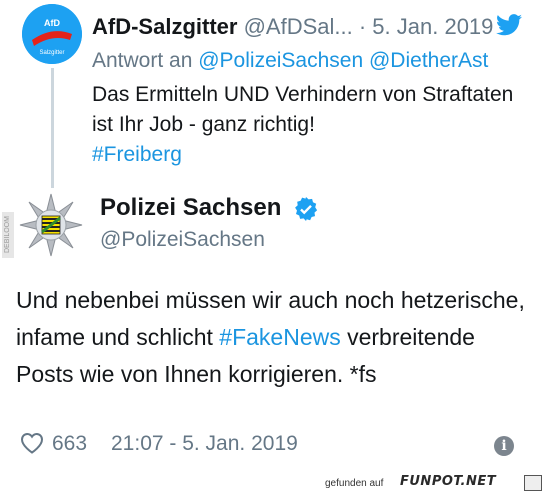 The width and height of the screenshot is (550, 494). I want to click on side-watermark: DEBILOOM, so click(8, 235).